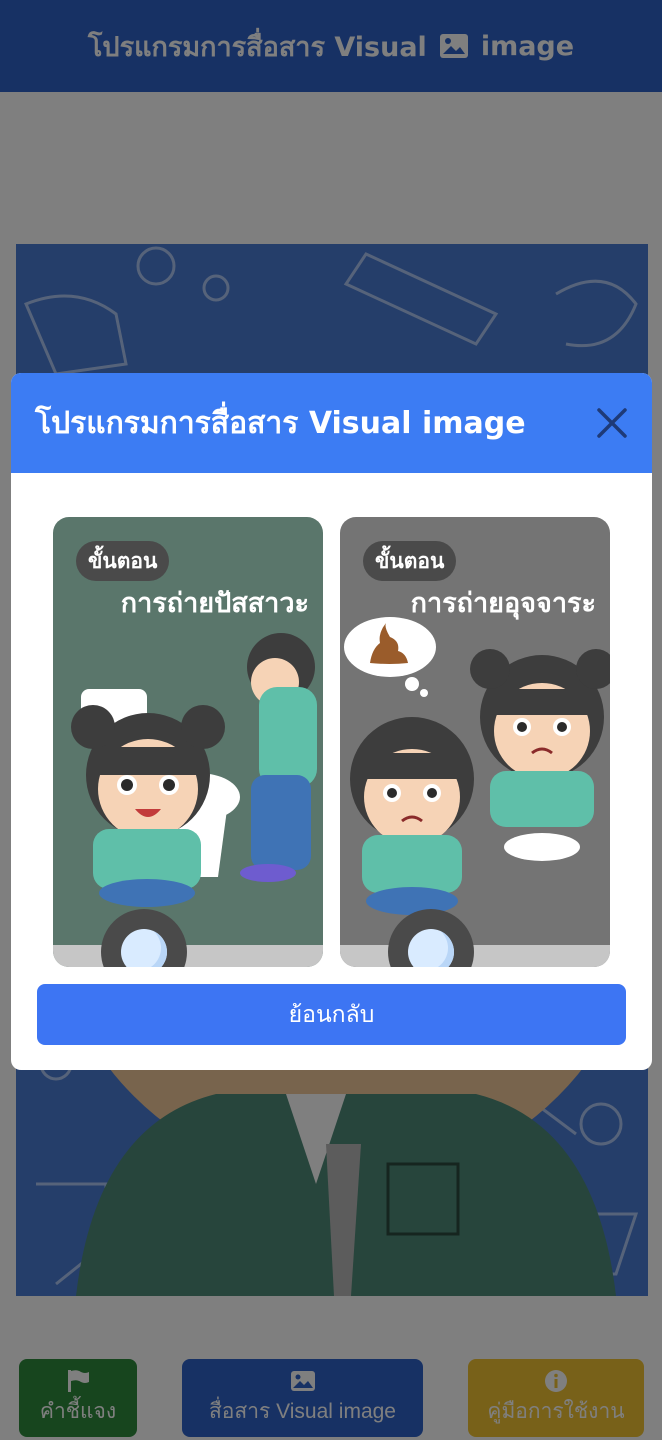 The height and width of the screenshot is (1440, 662). I want to click on modal-header: โปรแกรมการสื่อสาร Visual image, so click(331, 423).